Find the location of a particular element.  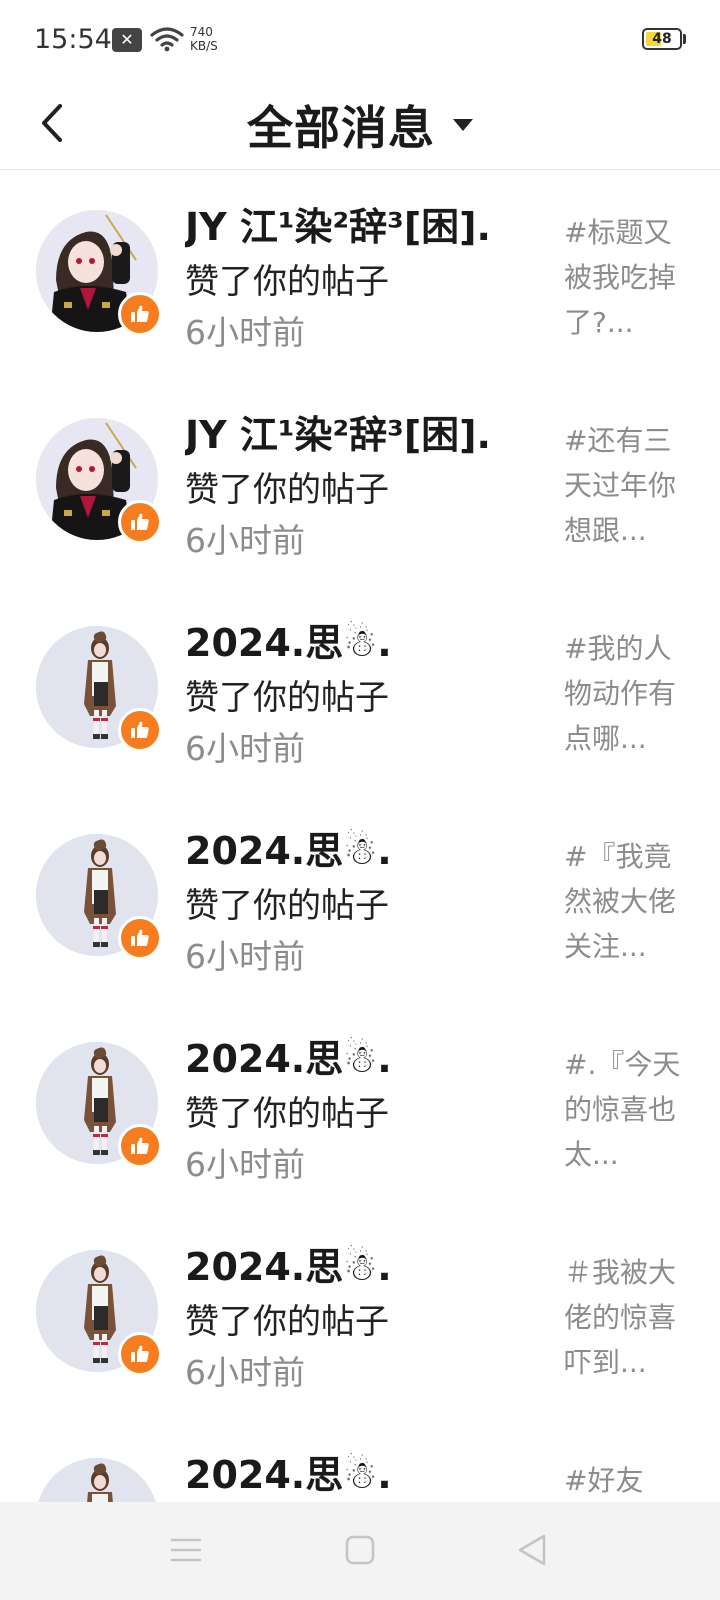

menu-lines-icon is located at coordinates (186, 1550).